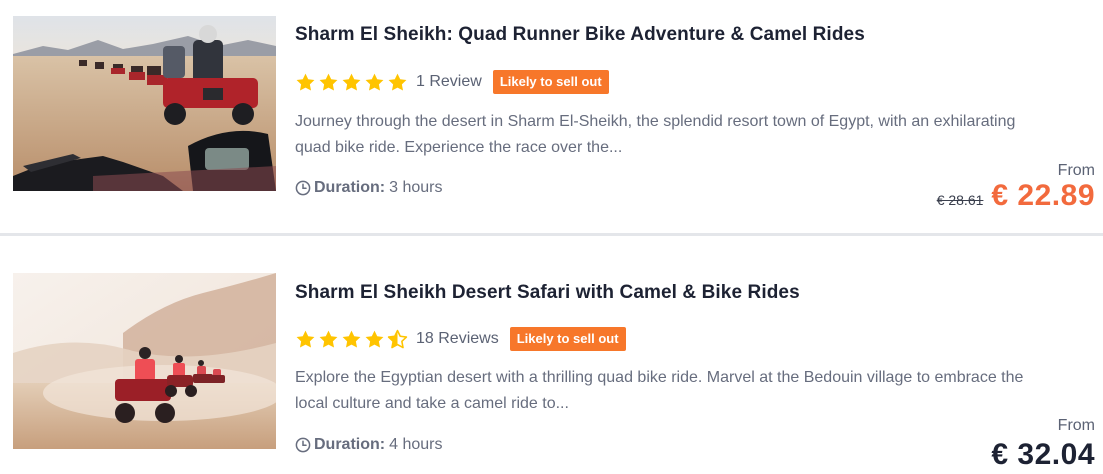 The height and width of the screenshot is (474, 1103). I want to click on review-count: 18 Reviews, so click(457, 339).